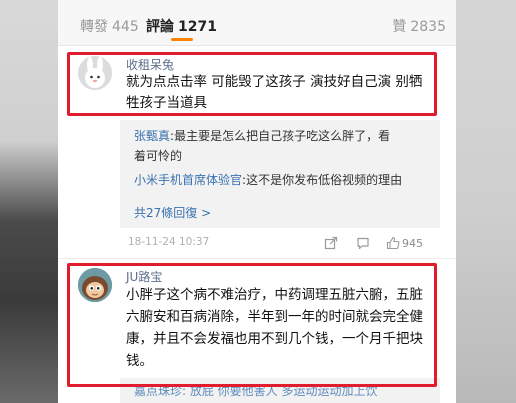 The width and height of the screenshot is (516, 403). Describe the element at coordinates (399, 27) in the screenshot. I see `tab-likes-label: 贊` at that location.